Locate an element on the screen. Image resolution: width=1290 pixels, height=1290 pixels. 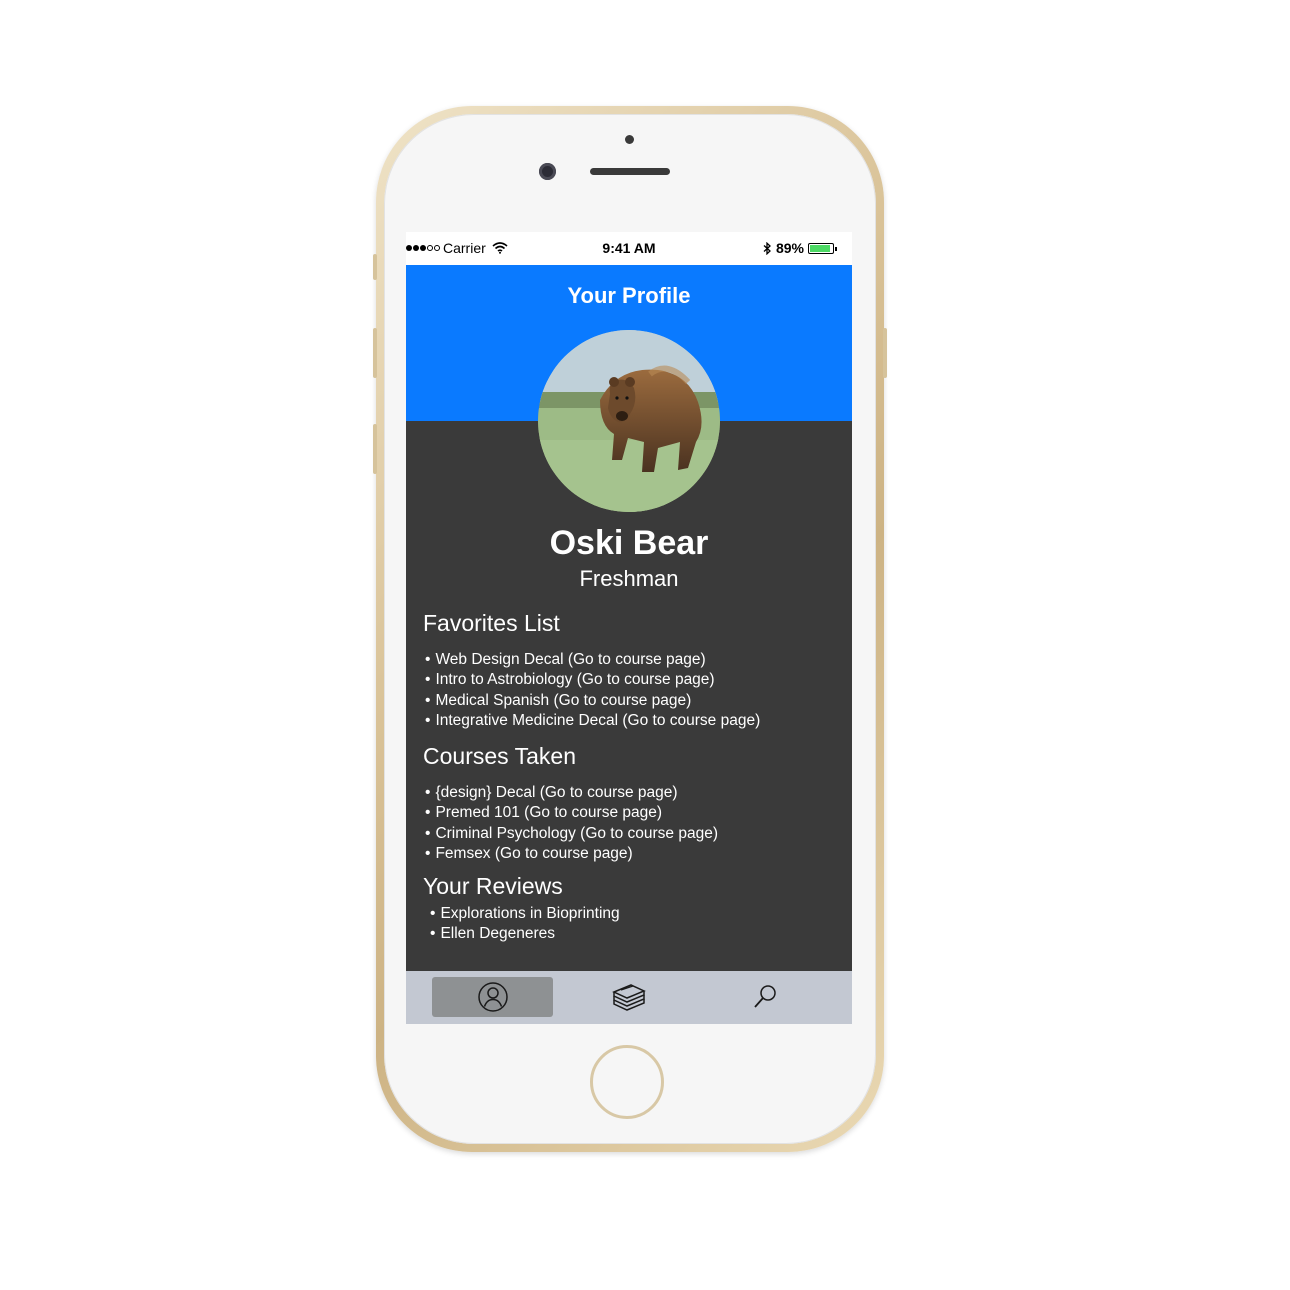
reviews-title: Your Reviews is located at coordinates (493, 886).